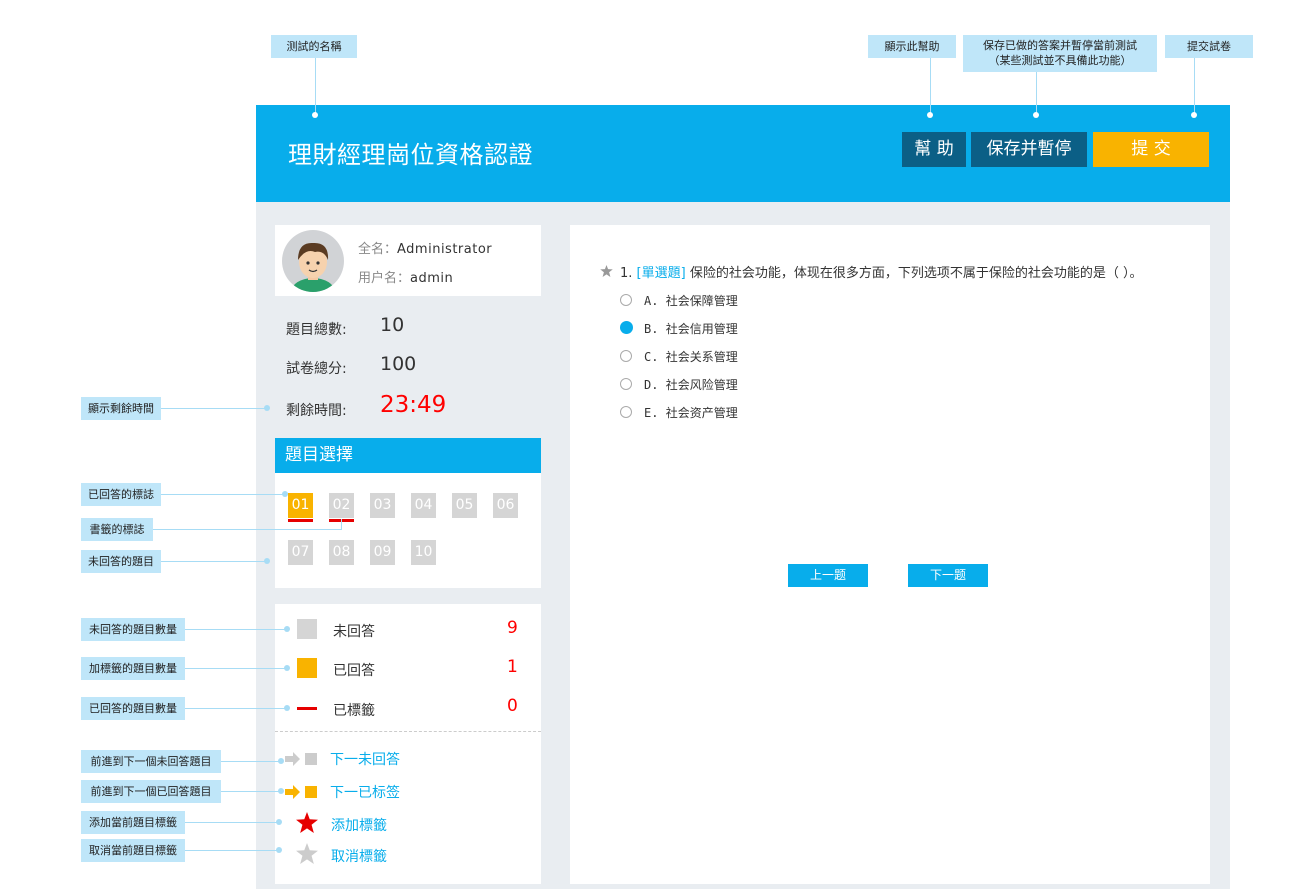 This screenshot has height=889, width=1300. I want to click on question-number-05: 05, so click(464, 505).